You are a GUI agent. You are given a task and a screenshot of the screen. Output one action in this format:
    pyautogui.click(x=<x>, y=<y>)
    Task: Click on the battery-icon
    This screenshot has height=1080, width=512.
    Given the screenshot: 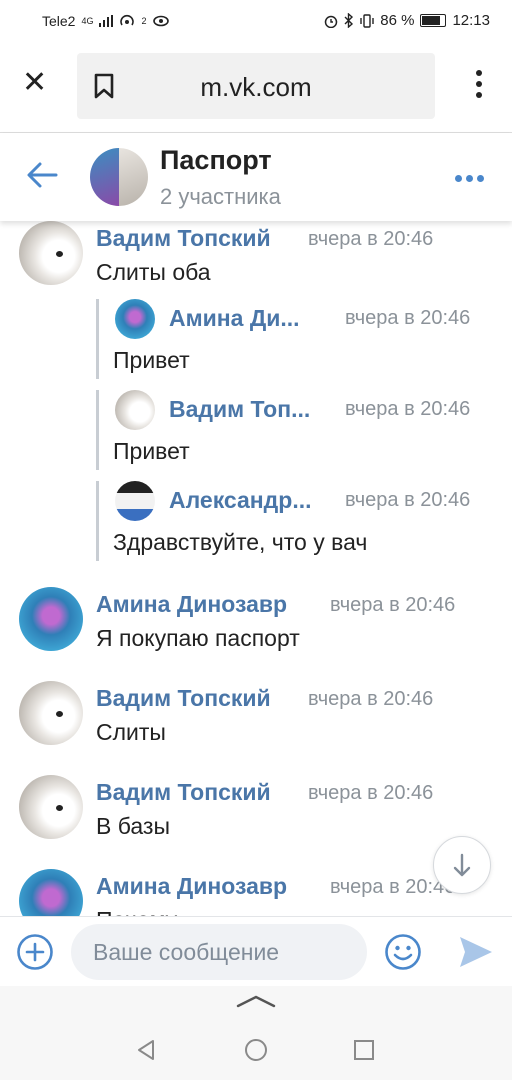 What is the action you would take?
    pyautogui.click(x=433, y=20)
    